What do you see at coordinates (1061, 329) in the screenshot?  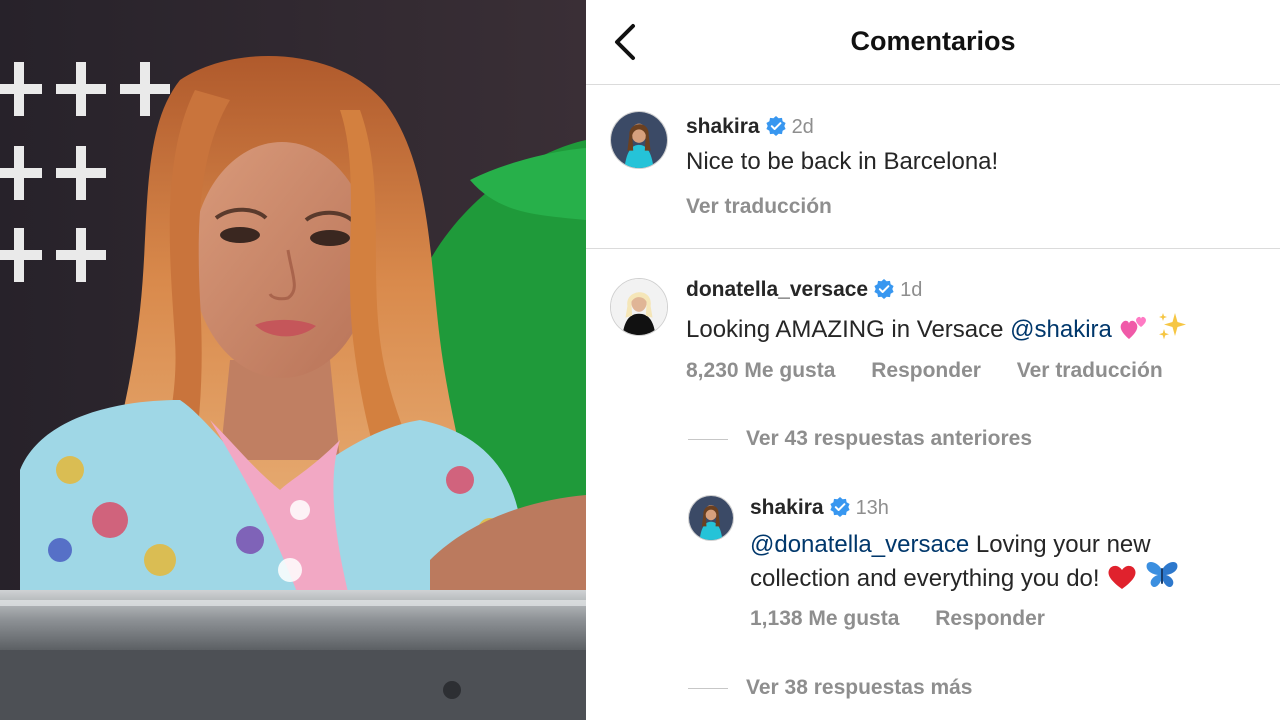 I see `mention-link: @shakira` at bounding box center [1061, 329].